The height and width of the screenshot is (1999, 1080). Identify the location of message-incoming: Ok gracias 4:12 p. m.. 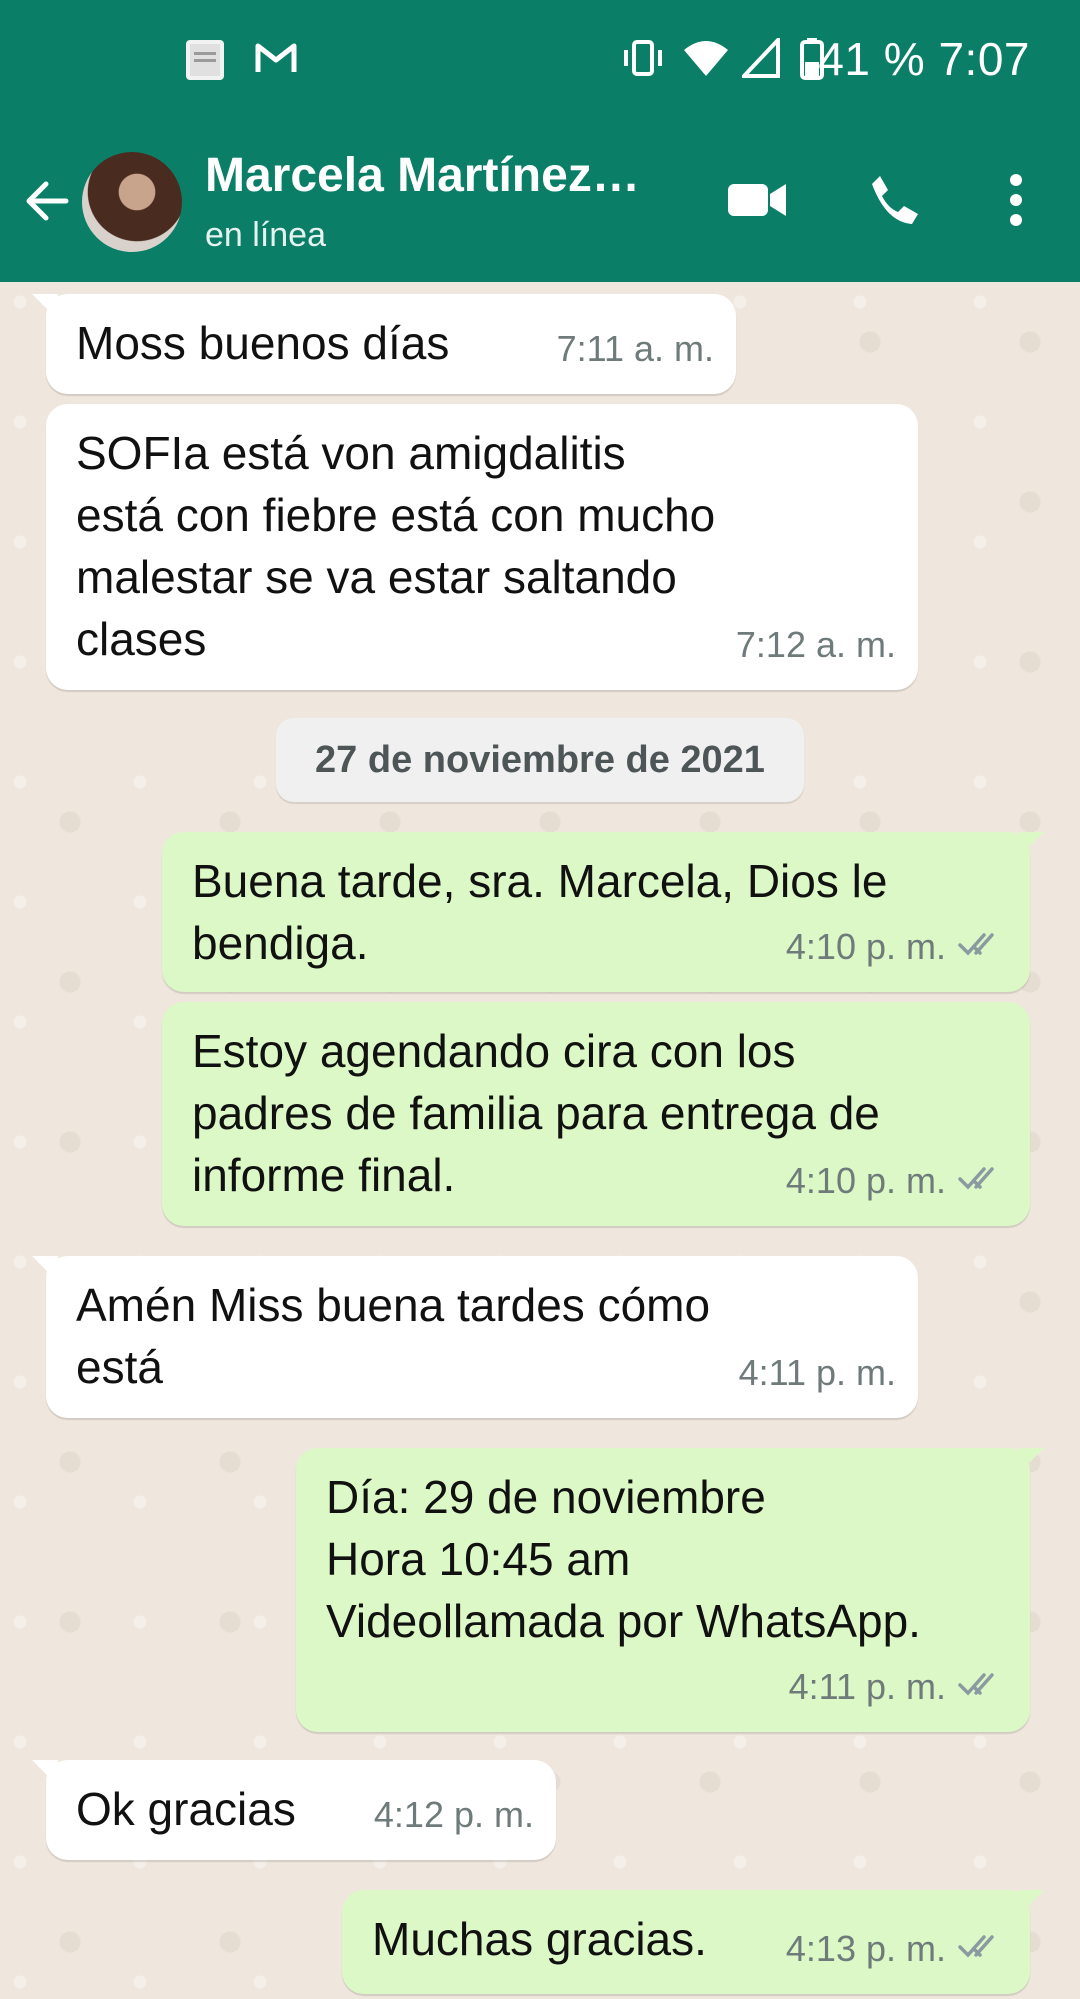
(294, 1810).